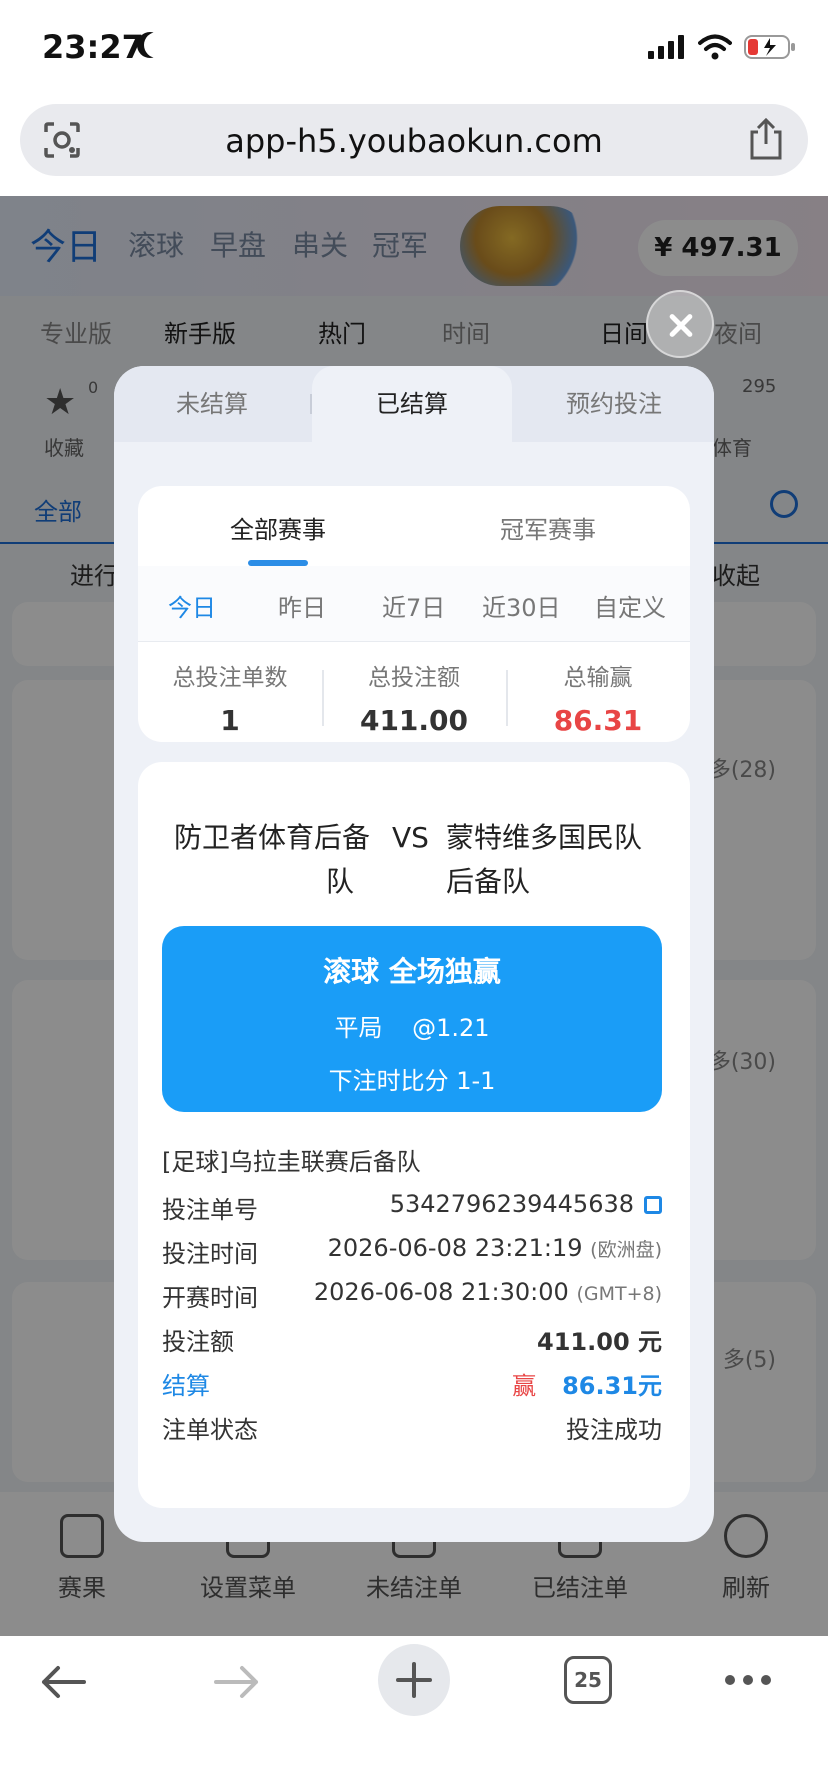 This screenshot has height=1792, width=828. What do you see at coordinates (598, 720) in the screenshot?
I see `stat-value: 86.31` at bounding box center [598, 720].